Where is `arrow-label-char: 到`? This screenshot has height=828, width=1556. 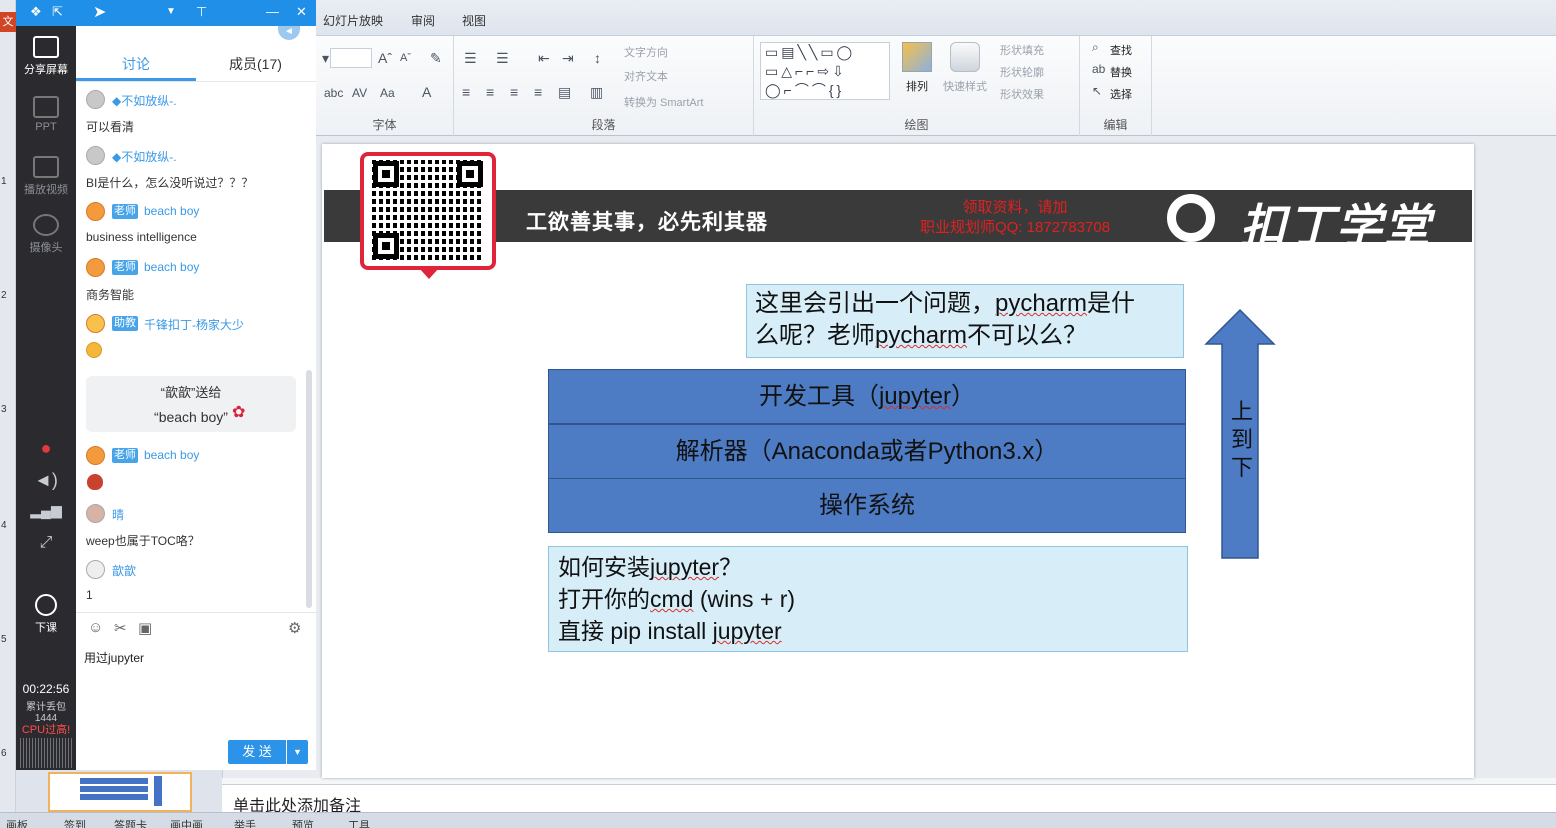 arrow-label-char: 到 is located at coordinates (1241, 439).